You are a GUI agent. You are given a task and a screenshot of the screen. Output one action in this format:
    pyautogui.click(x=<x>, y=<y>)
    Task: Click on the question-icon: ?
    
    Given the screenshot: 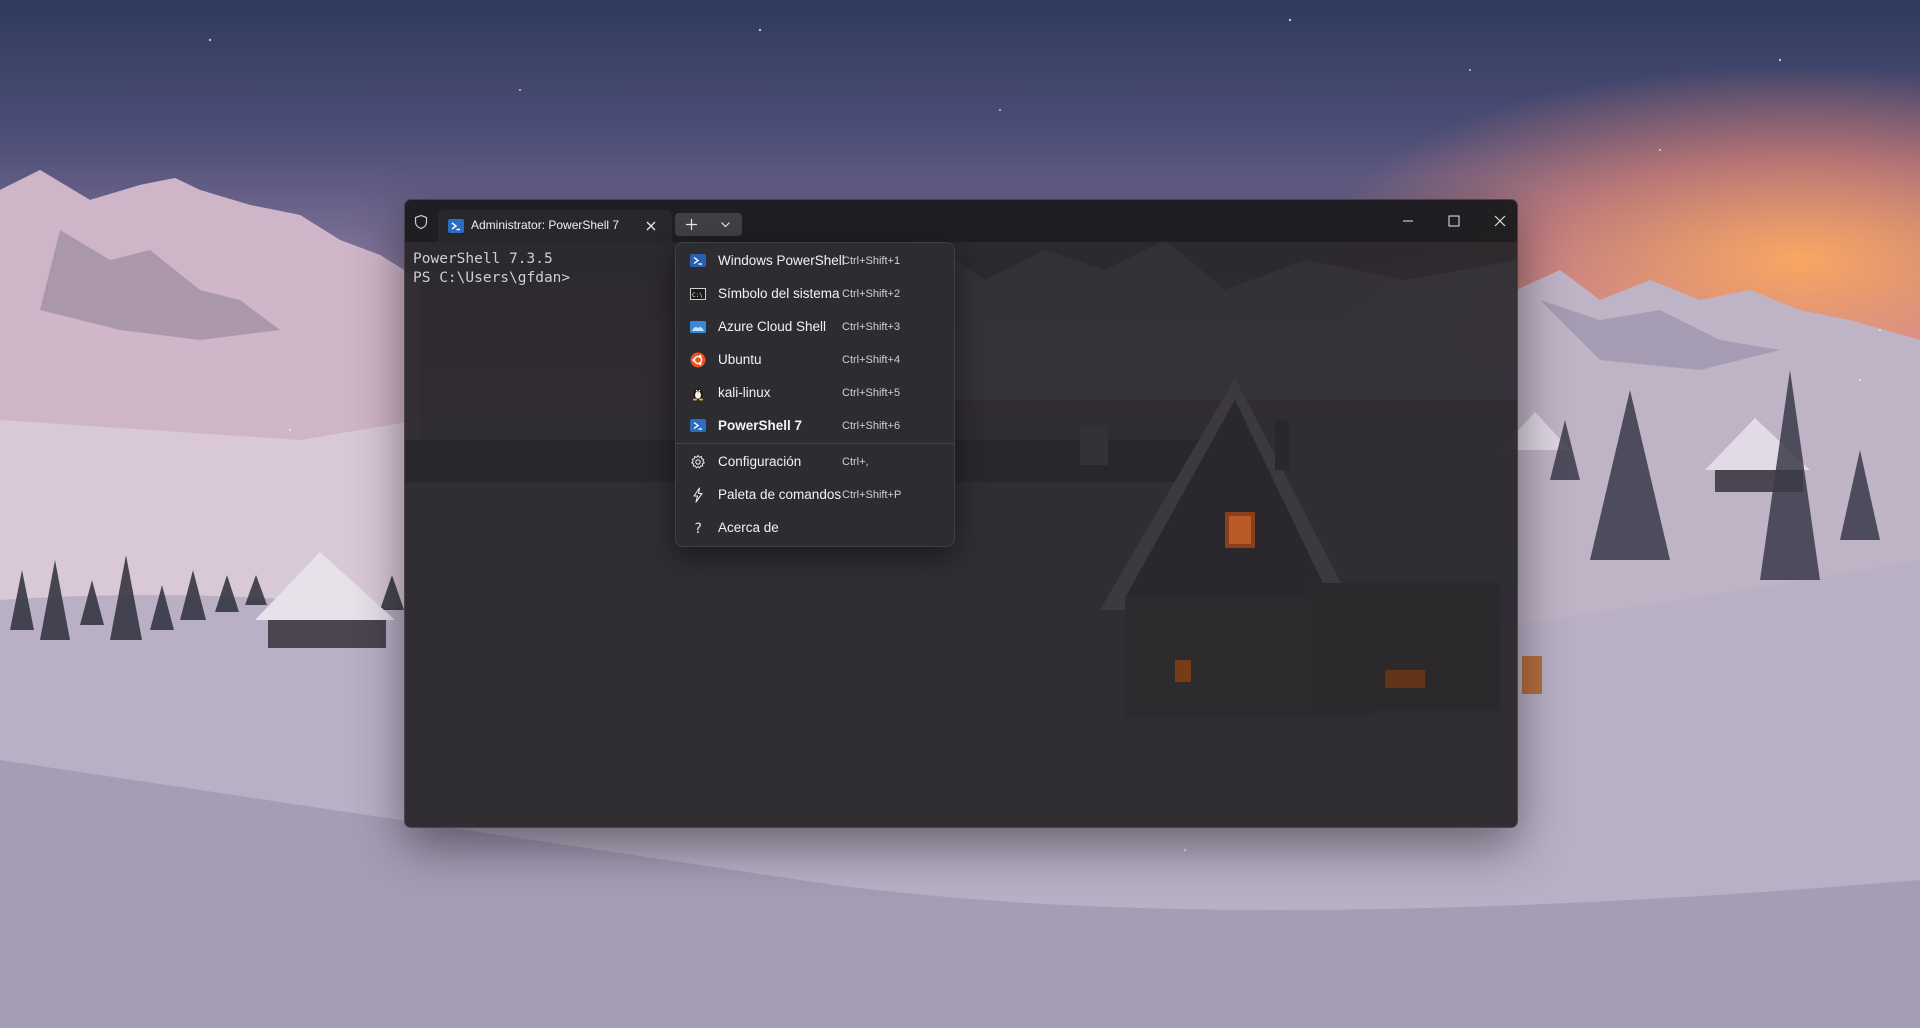 What is the action you would take?
    pyautogui.click(x=698, y=528)
    